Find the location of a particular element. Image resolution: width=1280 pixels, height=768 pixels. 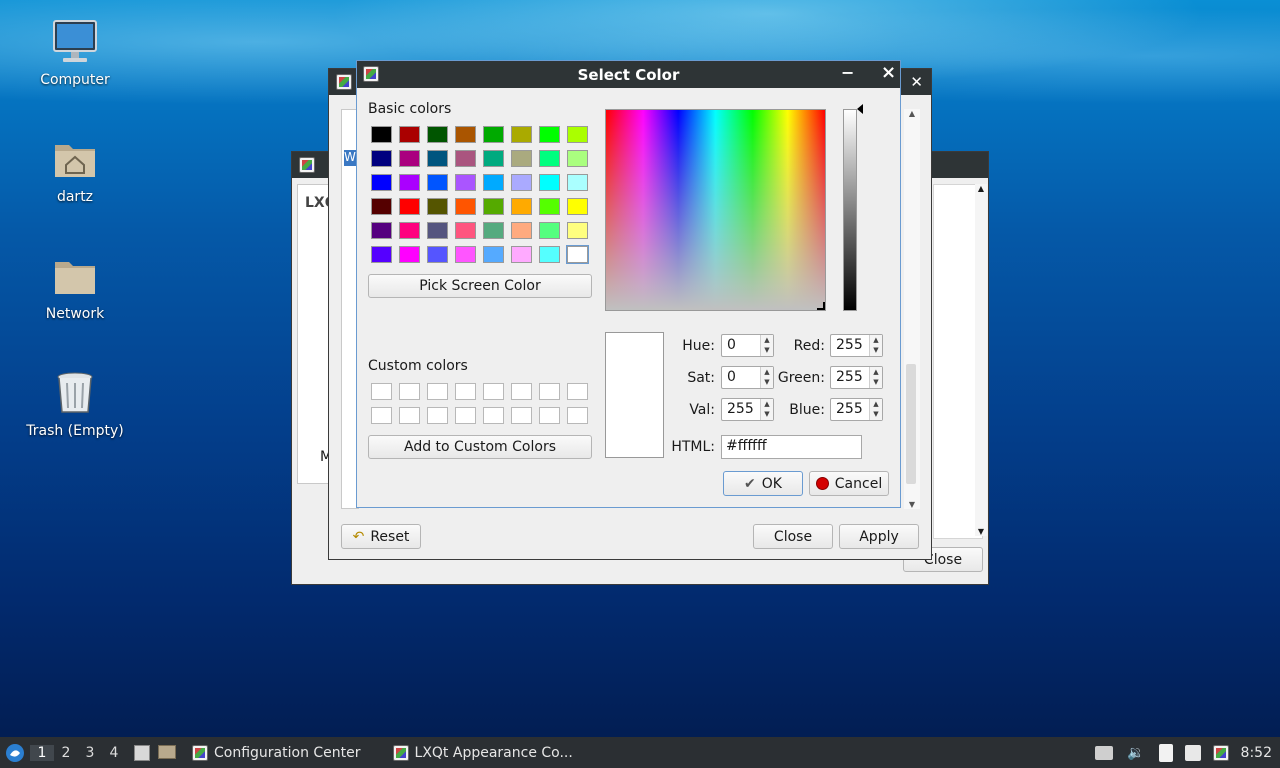

ok-button: ✔ OK is located at coordinates (763, 483).